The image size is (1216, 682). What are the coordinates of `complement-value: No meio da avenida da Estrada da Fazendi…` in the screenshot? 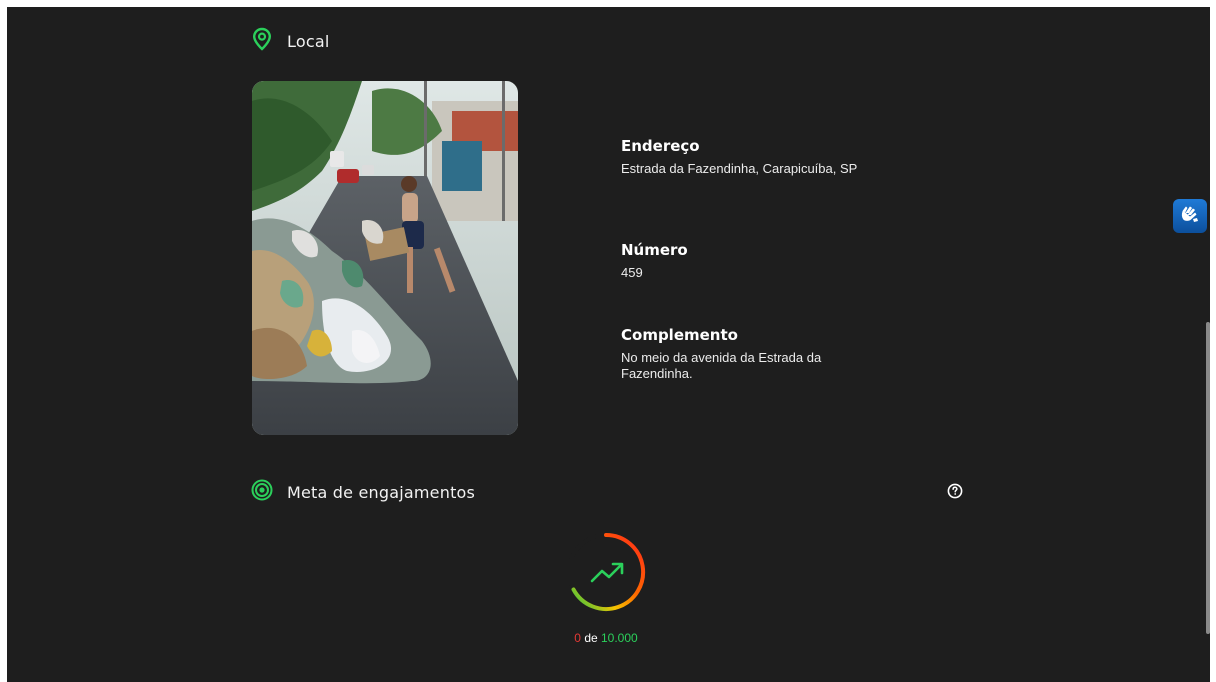 It's located at (721, 365).